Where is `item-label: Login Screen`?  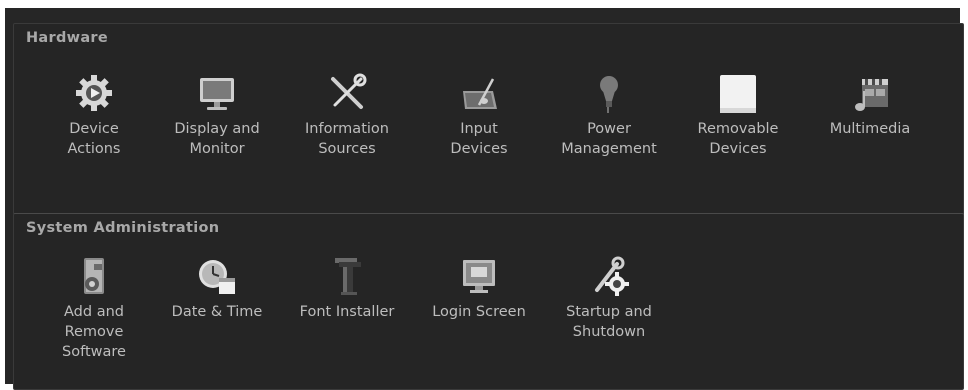 item-label: Login Screen is located at coordinates (479, 312).